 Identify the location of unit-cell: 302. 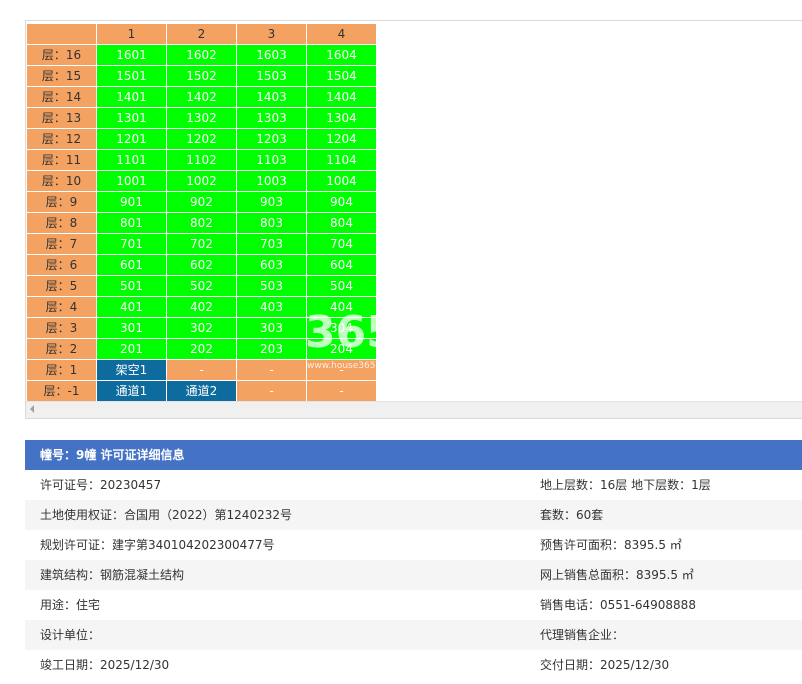
(201, 328).